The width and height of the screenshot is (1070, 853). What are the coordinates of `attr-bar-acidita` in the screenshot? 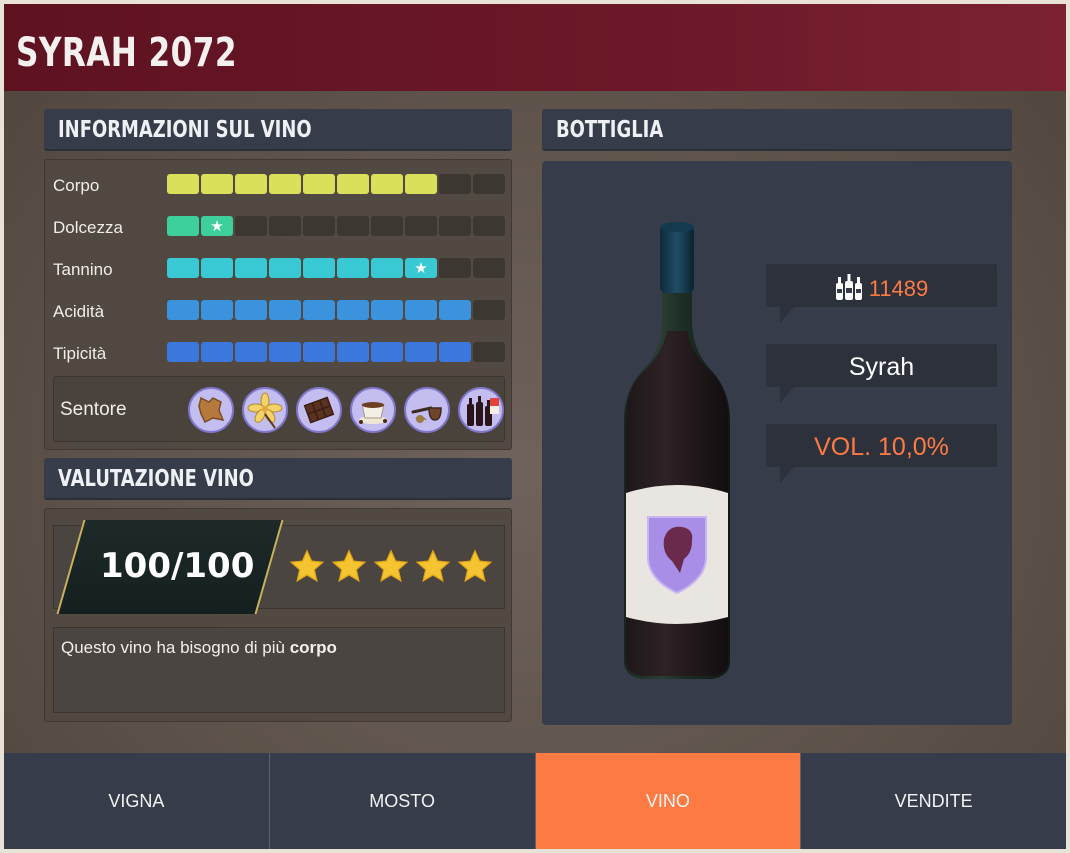 It's located at (336, 310).